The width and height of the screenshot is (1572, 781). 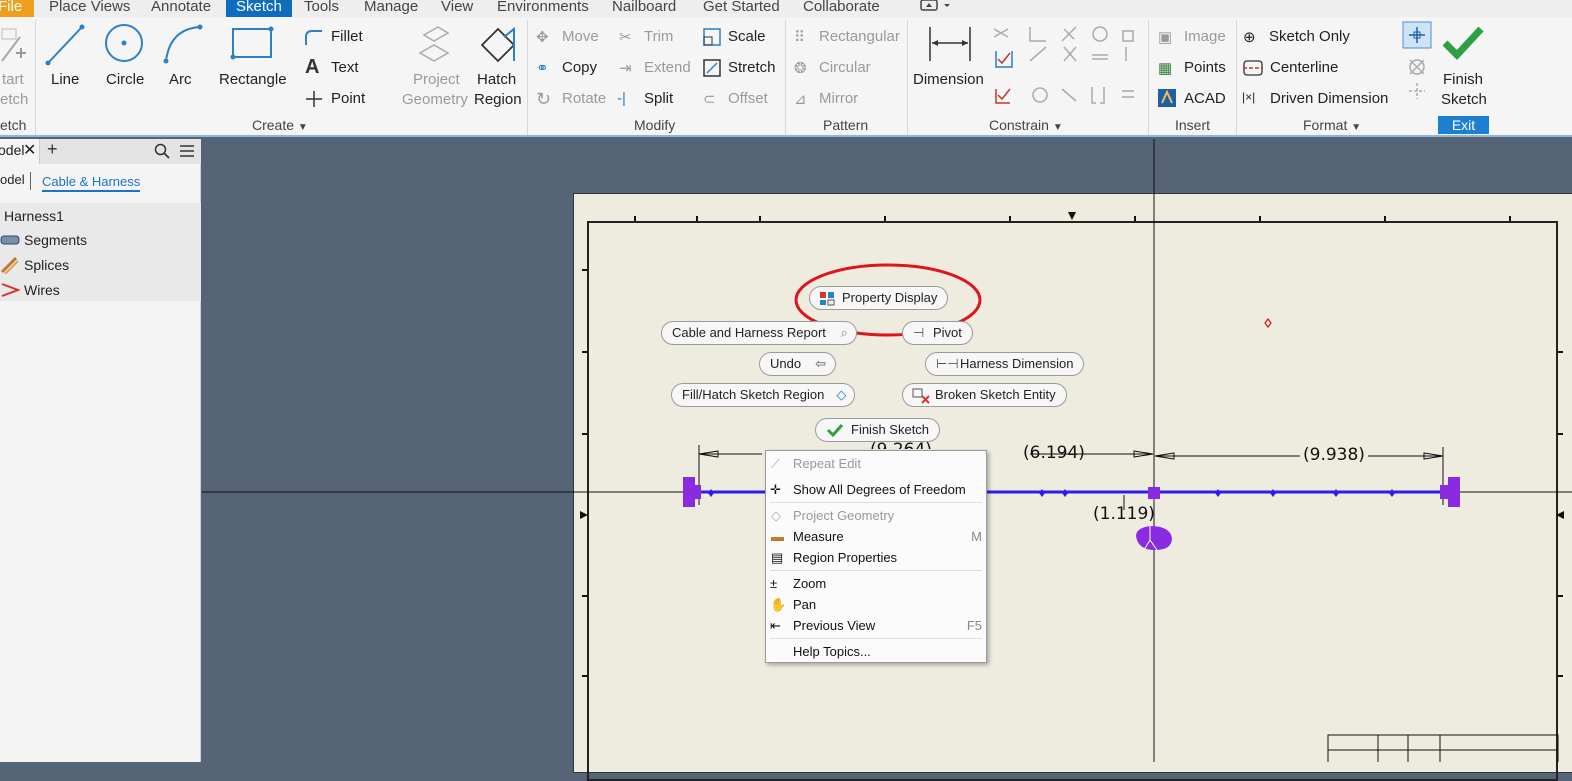 I want to click on region-properties-icon: ▤, so click(x=777, y=557).